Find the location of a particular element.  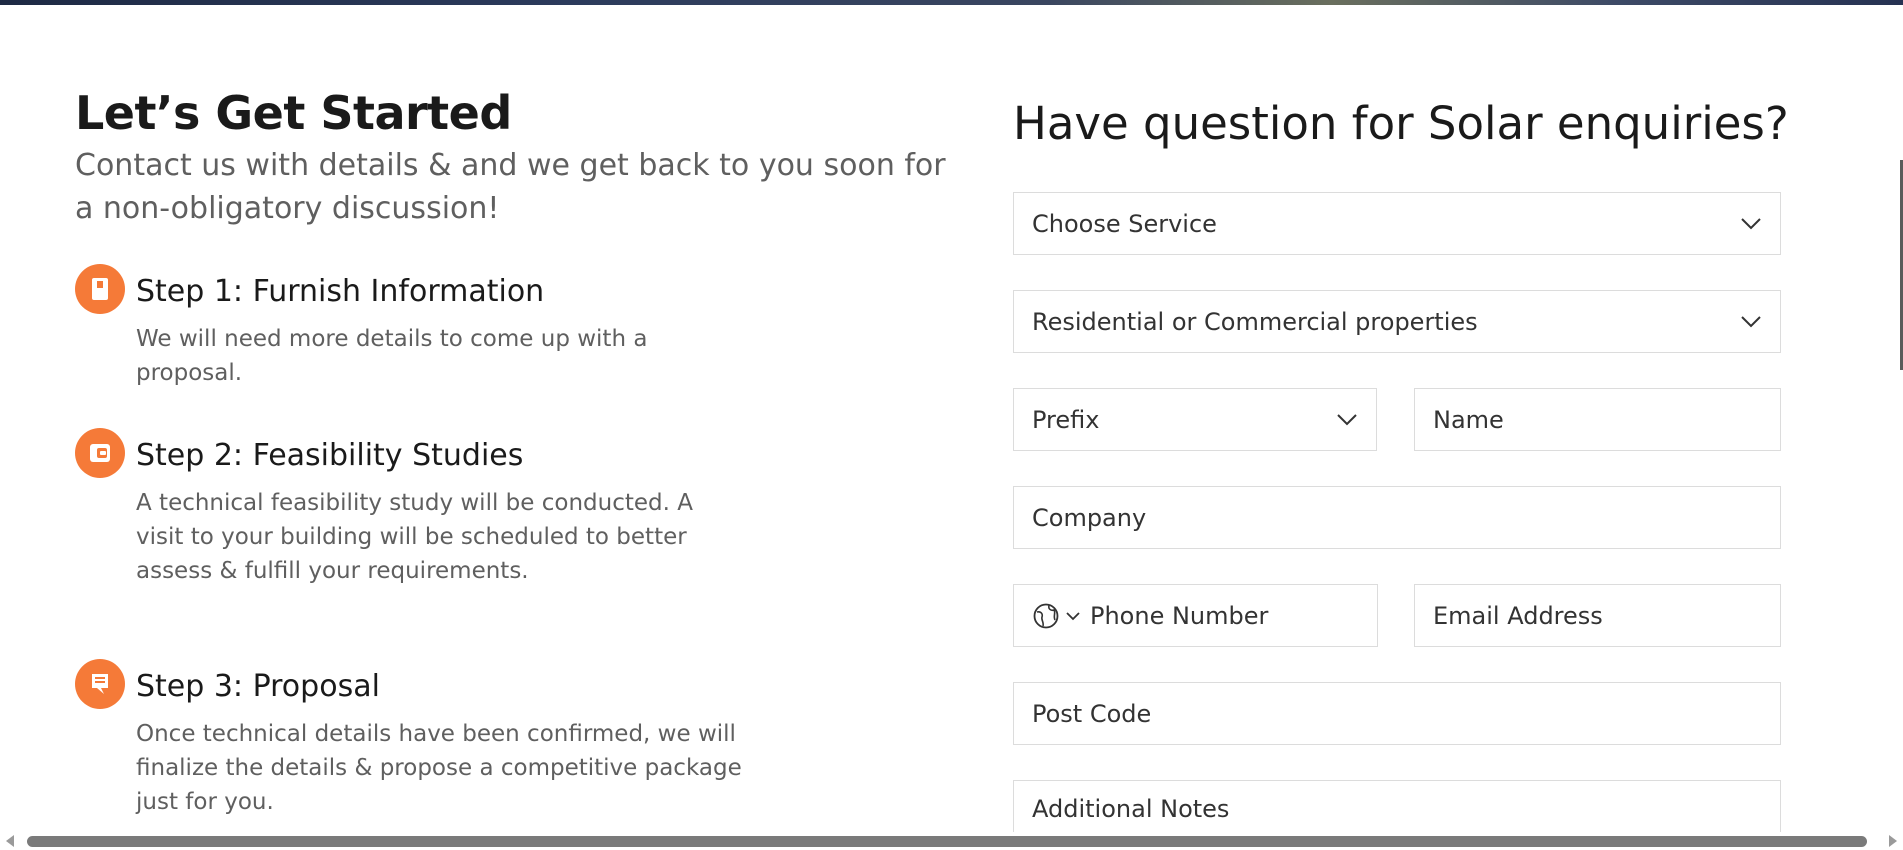

notes-field: Additional Notes is located at coordinates (1397, 810).